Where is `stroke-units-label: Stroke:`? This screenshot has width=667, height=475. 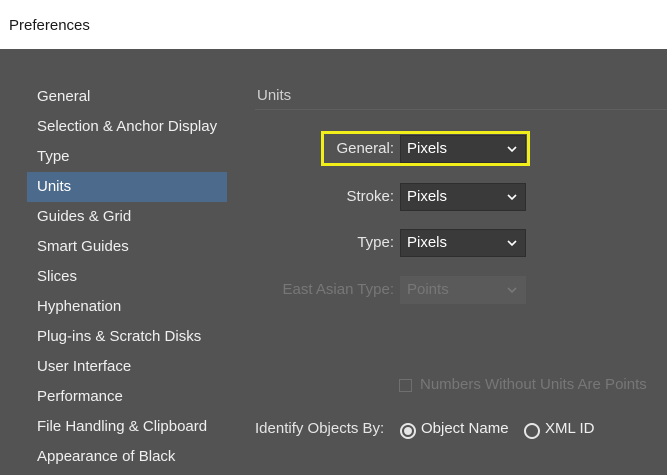 stroke-units-label: Stroke: is located at coordinates (370, 196).